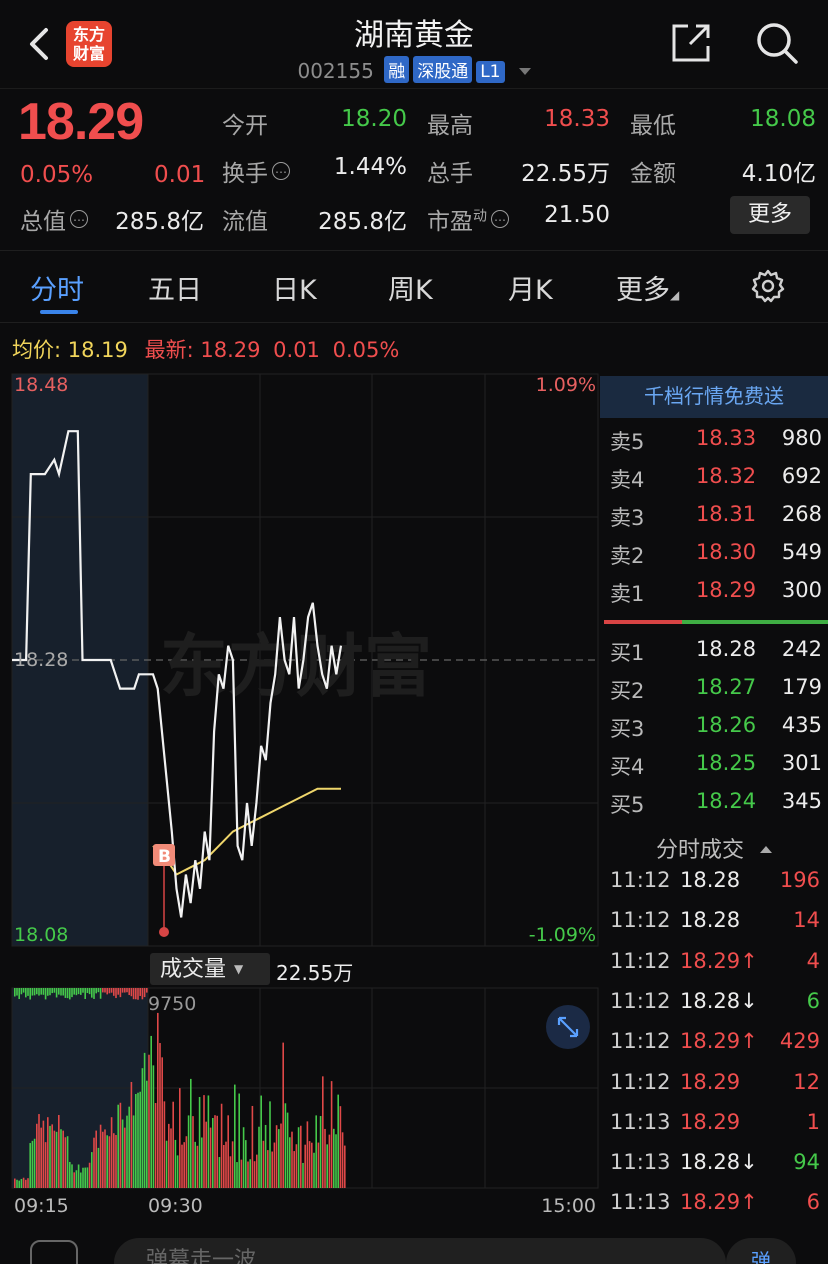  Describe the element at coordinates (627, 767) in the screenshot. I see `bid-level: 买4` at that location.